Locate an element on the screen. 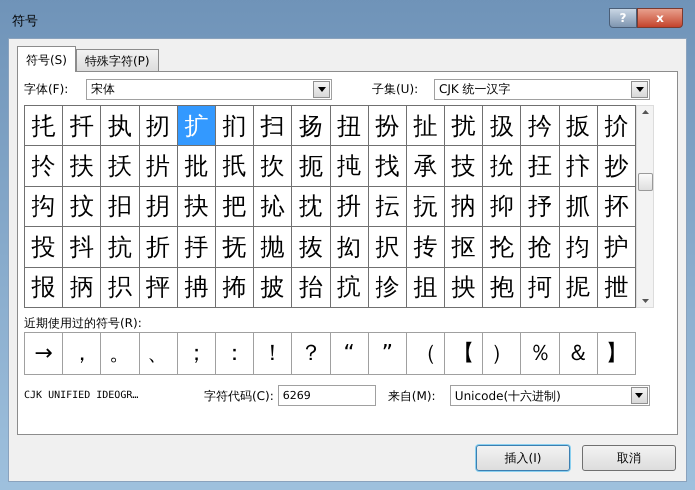  symbol-cell: 抝 is located at coordinates (349, 247).